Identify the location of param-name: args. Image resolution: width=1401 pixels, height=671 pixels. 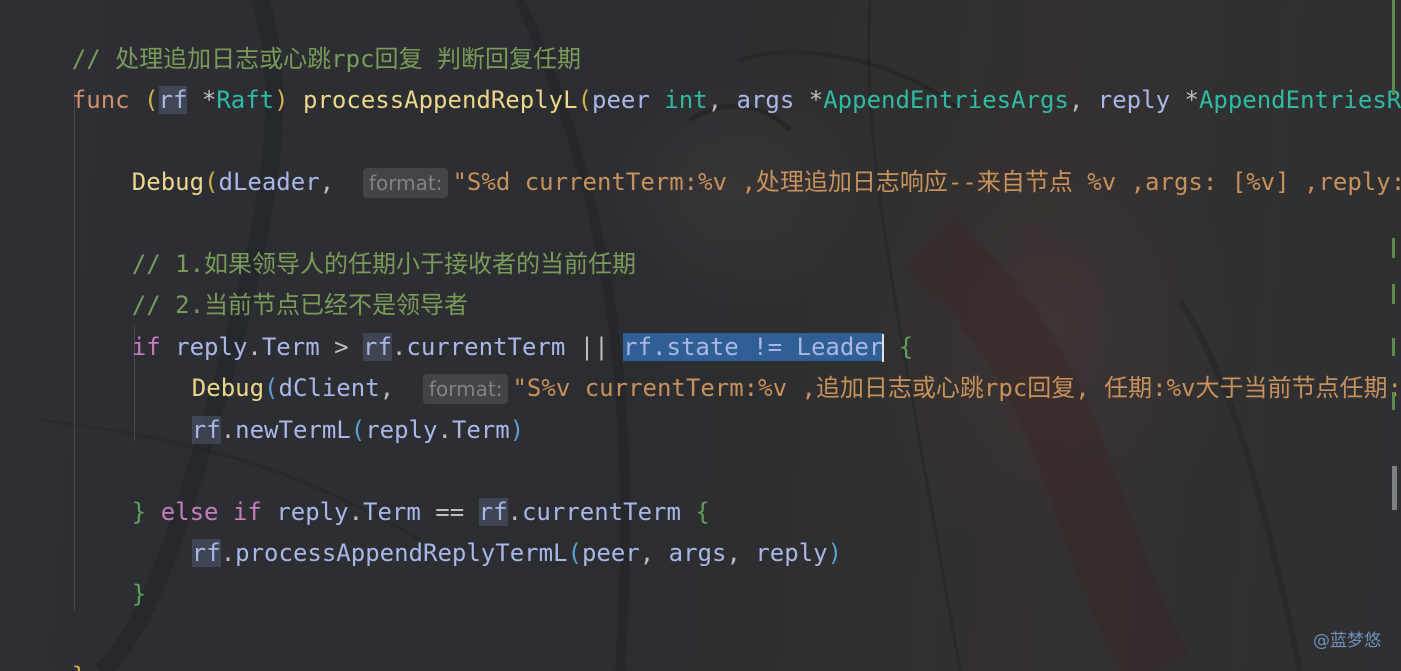
(765, 100).